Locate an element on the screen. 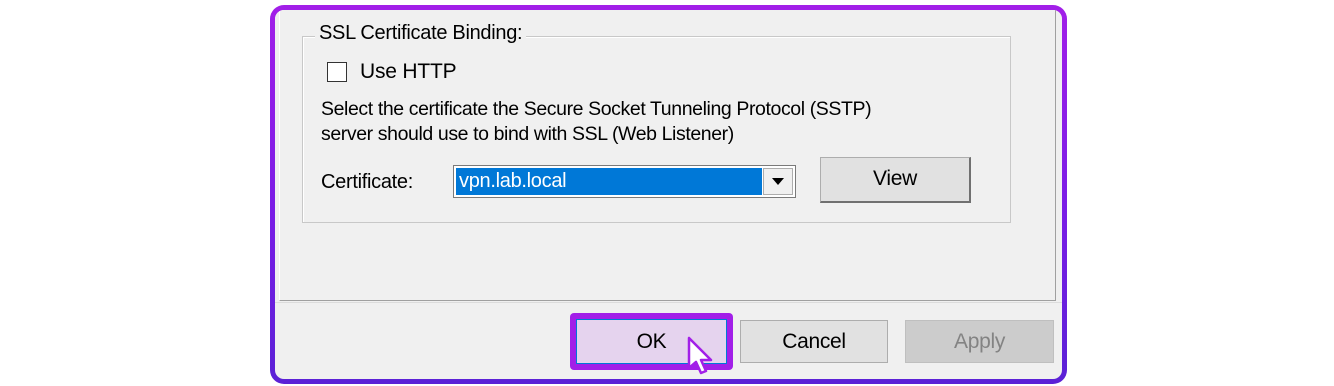 The image size is (1334, 386). certificate-select: vpn.lab.local is located at coordinates (624, 181).